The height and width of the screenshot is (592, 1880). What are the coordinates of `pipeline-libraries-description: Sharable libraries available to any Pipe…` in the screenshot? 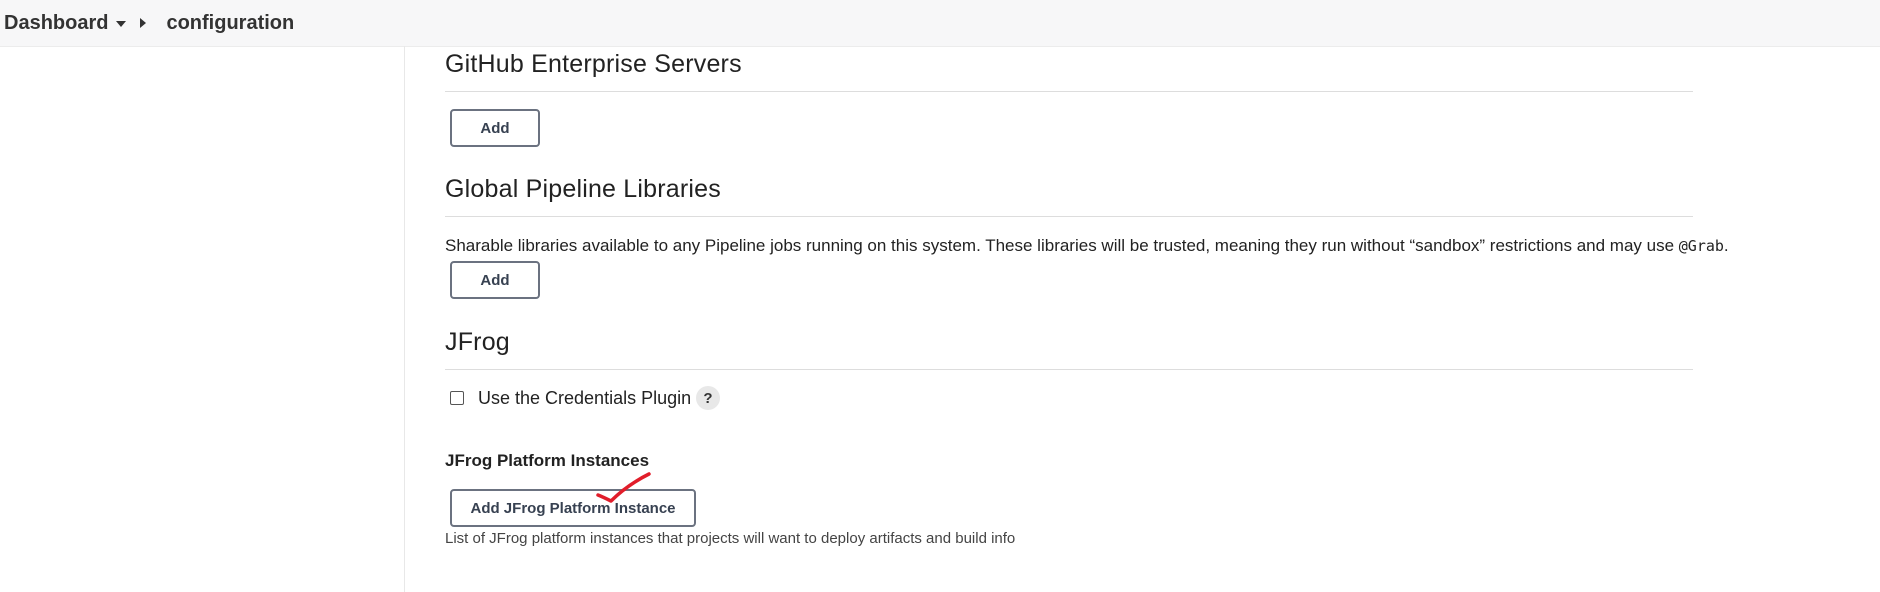 It's located at (1087, 246).